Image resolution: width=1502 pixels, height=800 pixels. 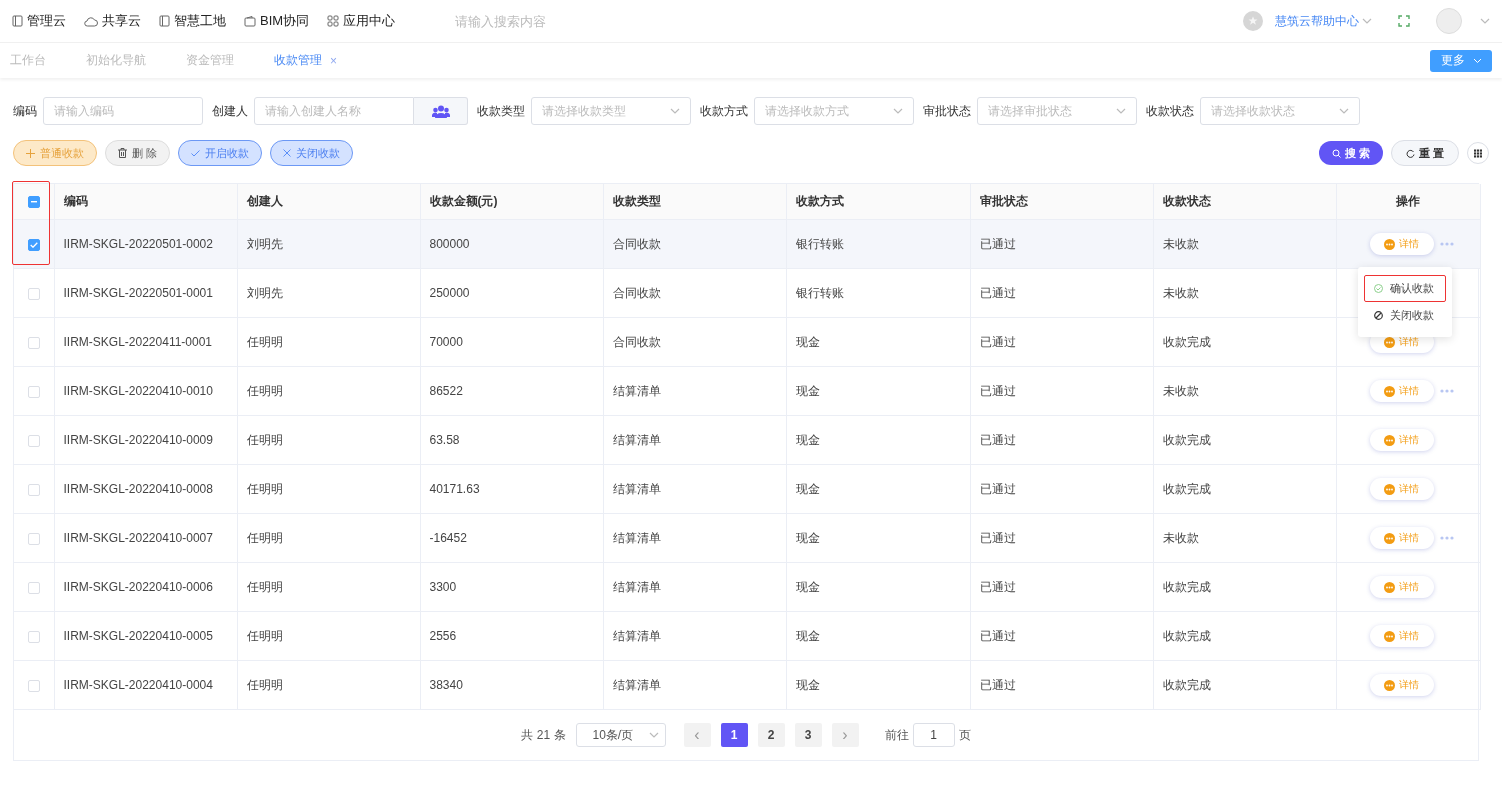 I want to click on menu-item: 确认收款, so click(x=1405, y=288).